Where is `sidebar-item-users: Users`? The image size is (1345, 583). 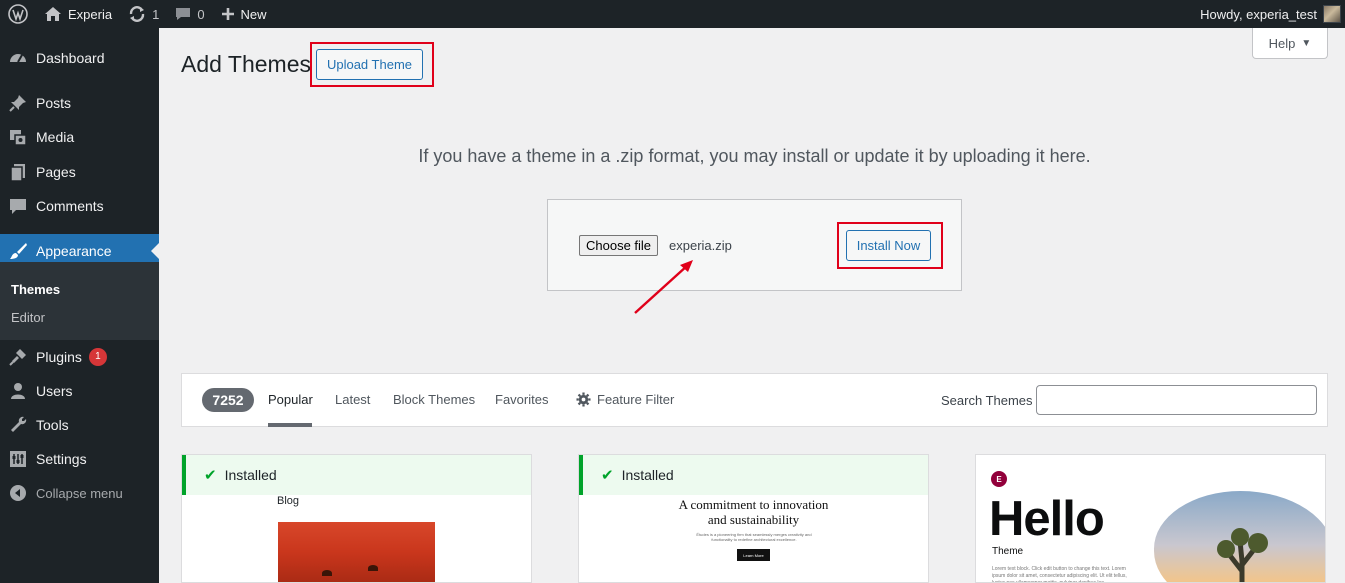 sidebar-item-users: Users is located at coordinates (79, 391).